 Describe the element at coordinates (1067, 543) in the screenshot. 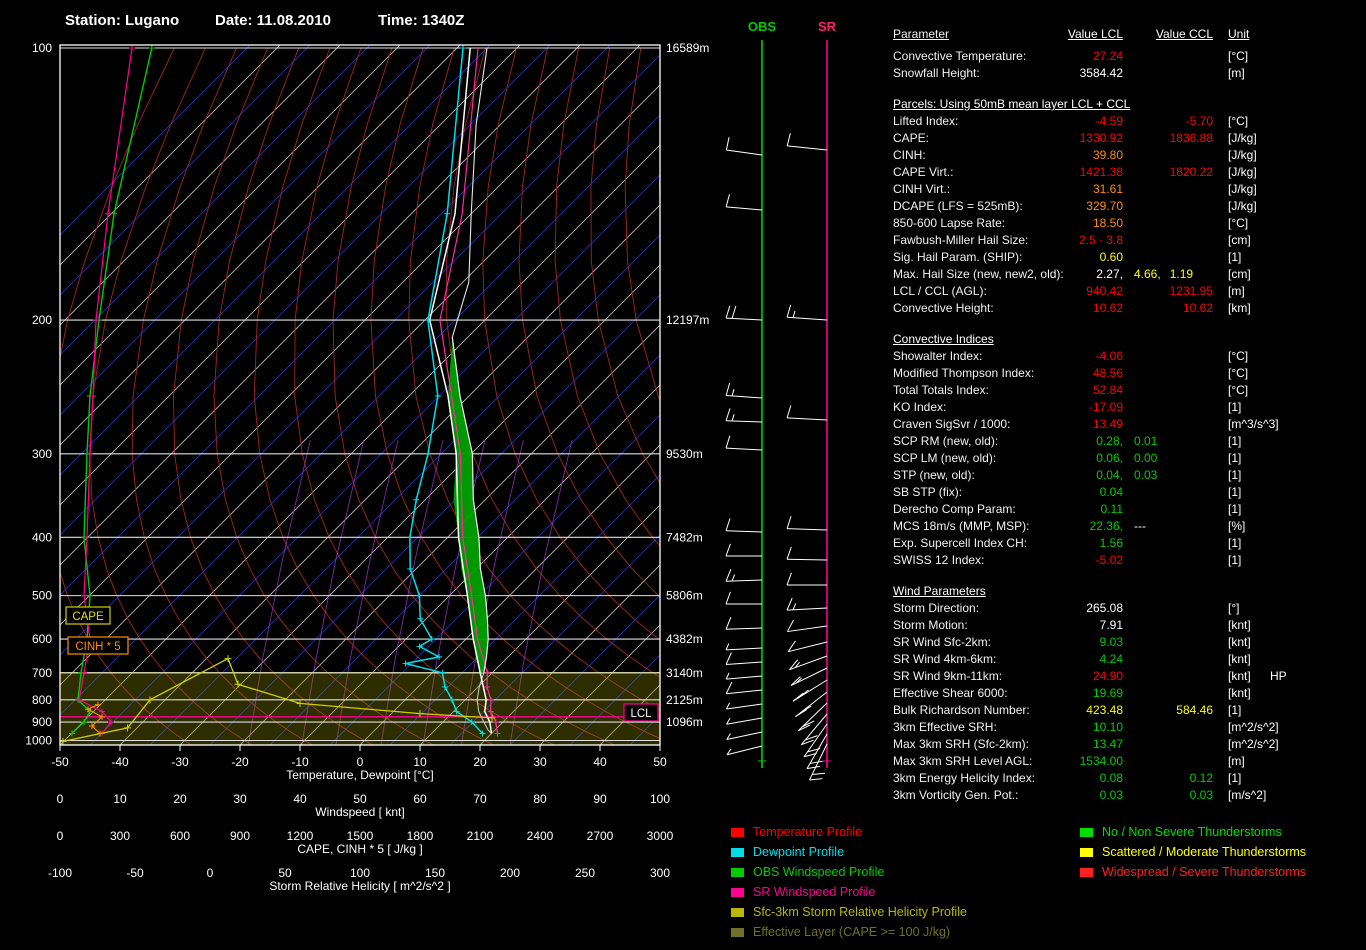

I see `table-row: Exp. Supercell Index CH: 1.56 [1]` at that location.